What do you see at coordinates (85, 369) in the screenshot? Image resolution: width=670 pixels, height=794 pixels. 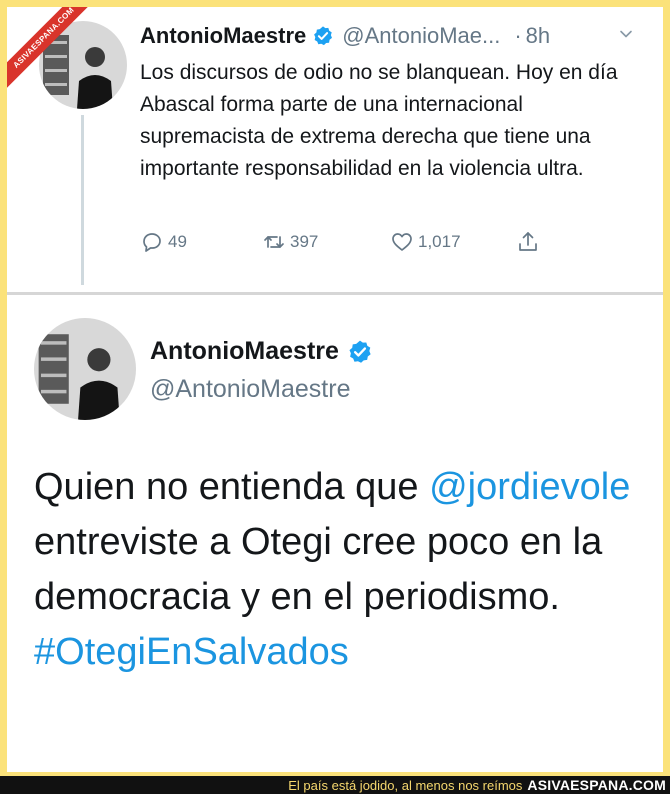 I see `avatar` at bounding box center [85, 369].